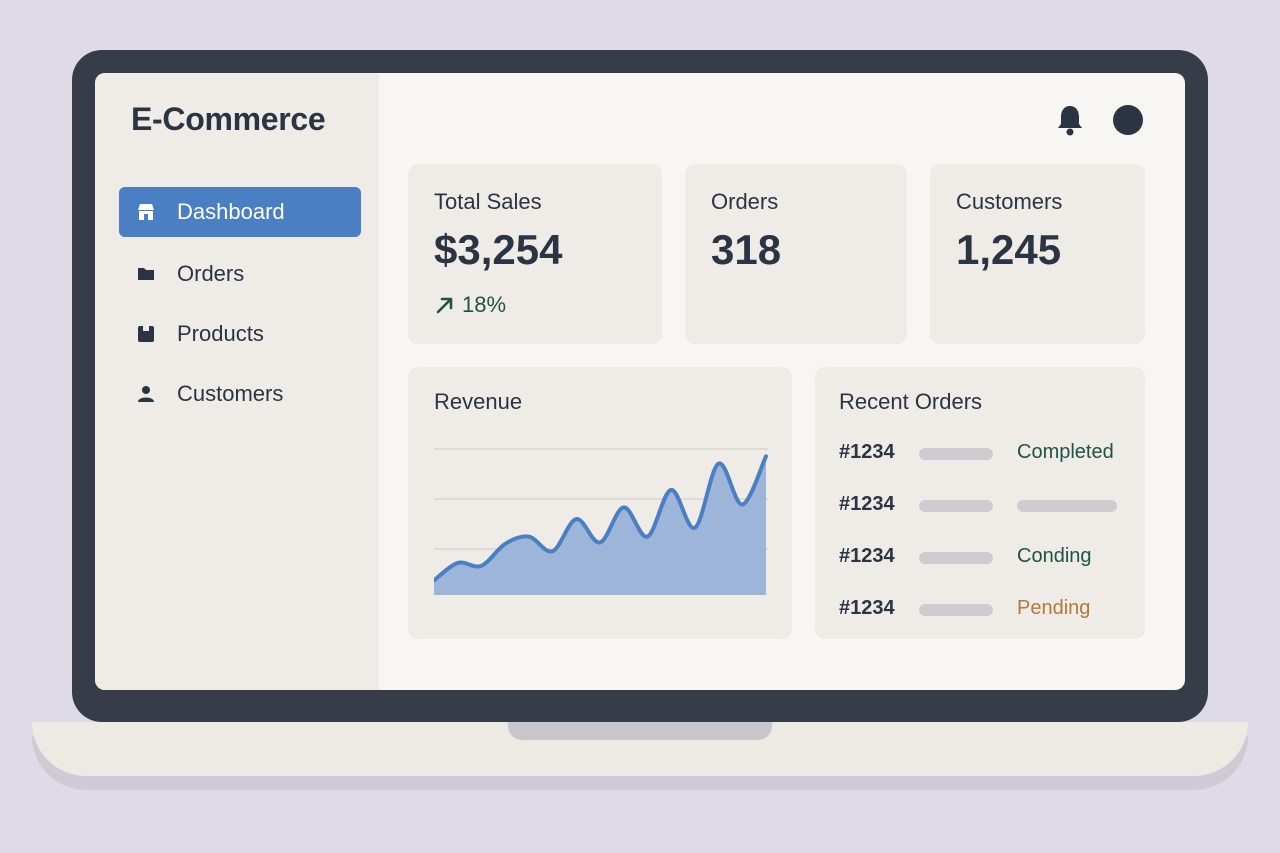 This screenshot has height=853, width=1280. I want to click on avatar, so click(1128, 120).